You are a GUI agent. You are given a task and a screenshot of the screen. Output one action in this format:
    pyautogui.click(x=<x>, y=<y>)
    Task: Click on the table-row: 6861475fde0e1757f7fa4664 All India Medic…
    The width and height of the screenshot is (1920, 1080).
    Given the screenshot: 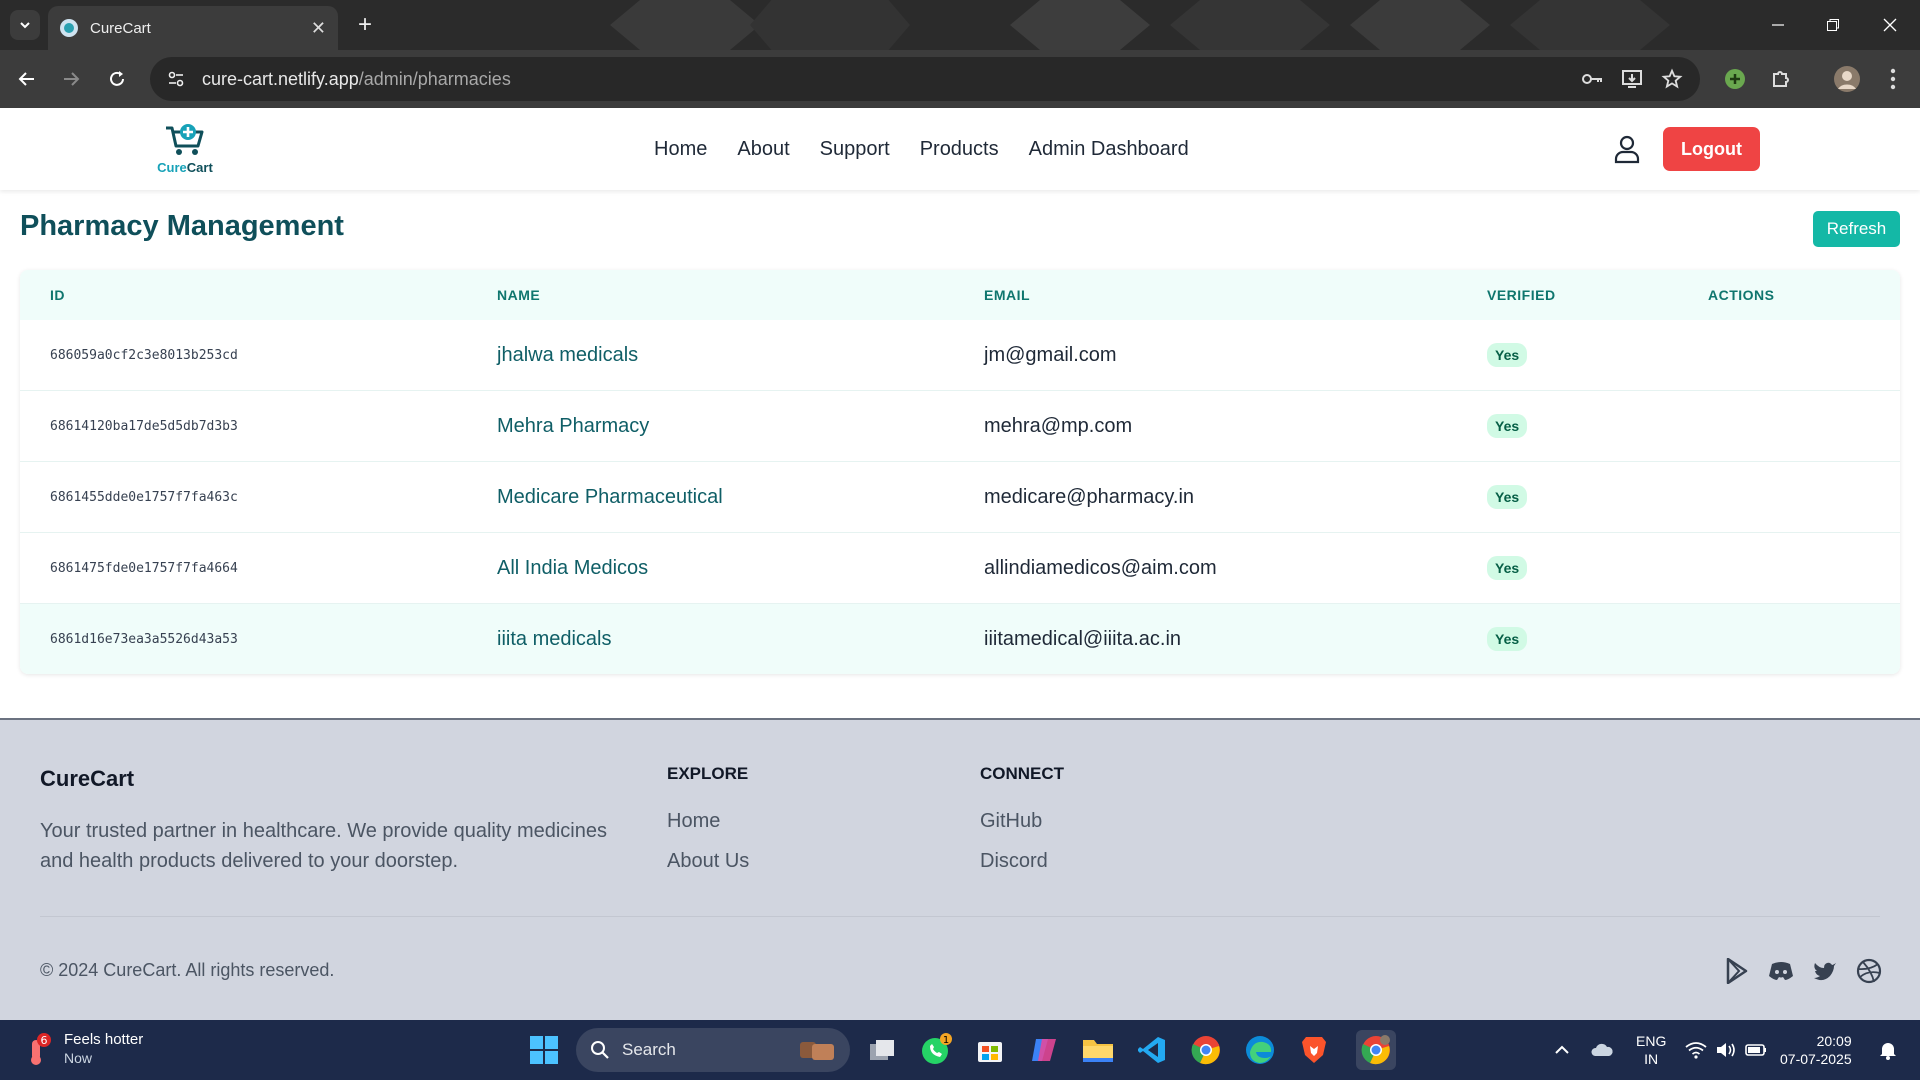 What is the action you would take?
    pyautogui.click(x=960, y=568)
    